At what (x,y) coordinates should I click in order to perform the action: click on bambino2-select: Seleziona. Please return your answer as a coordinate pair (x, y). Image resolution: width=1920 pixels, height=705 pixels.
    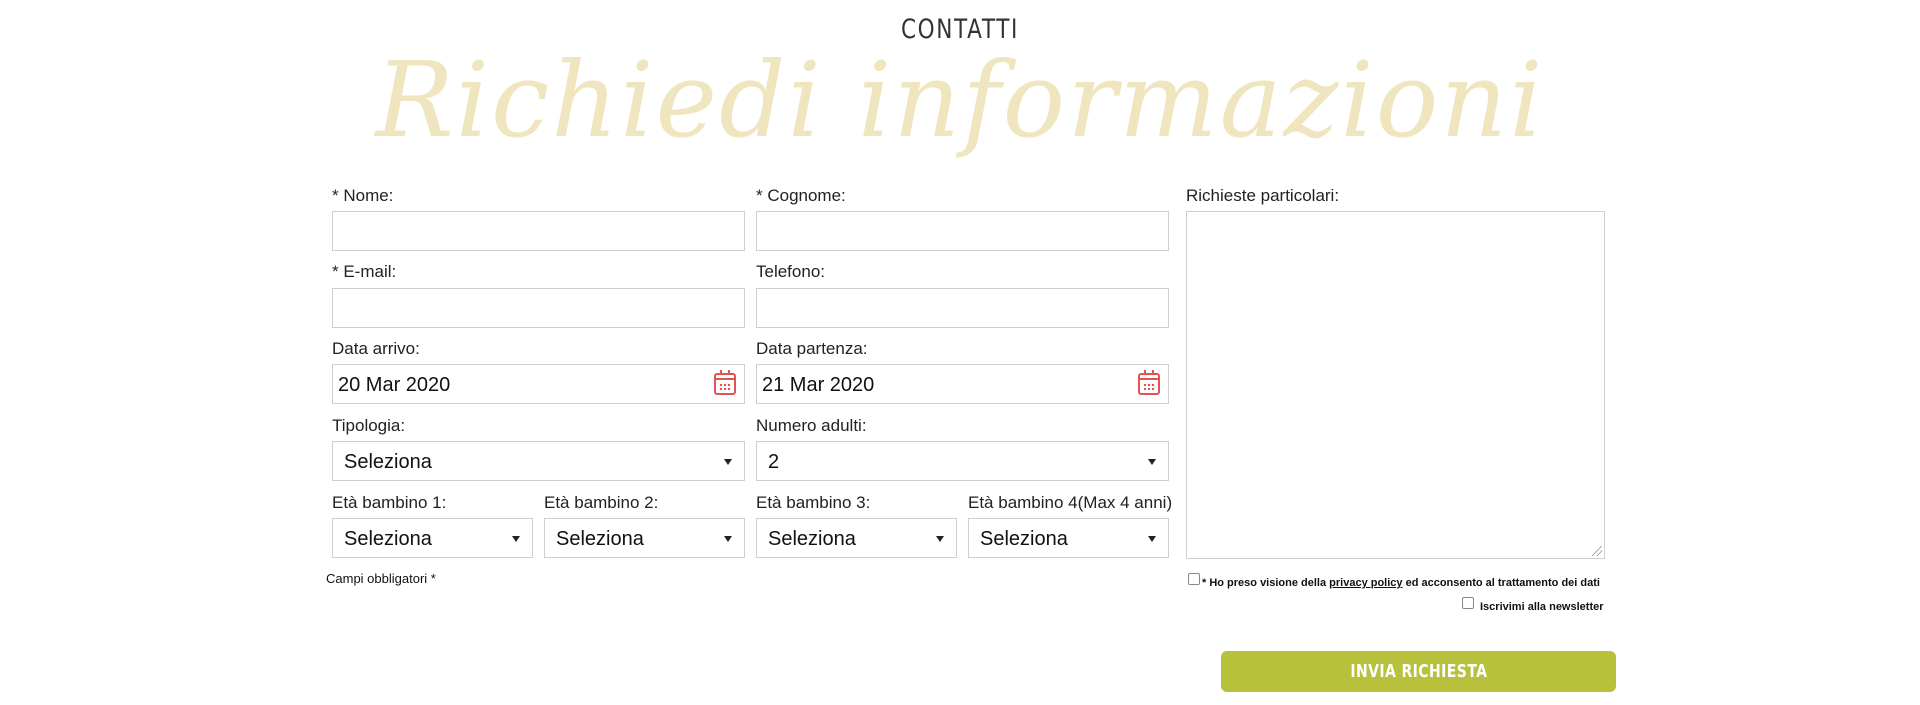
    Looking at the image, I should click on (644, 538).